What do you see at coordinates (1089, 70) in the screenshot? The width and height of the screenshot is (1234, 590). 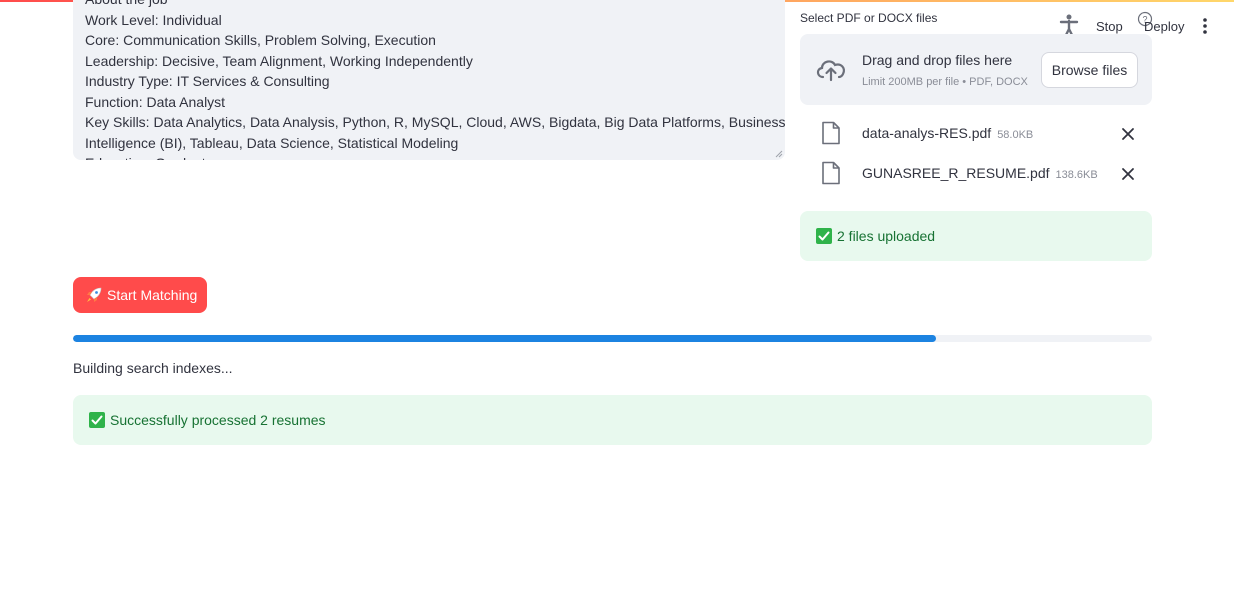 I see `browse-files-button: Browse files` at bounding box center [1089, 70].